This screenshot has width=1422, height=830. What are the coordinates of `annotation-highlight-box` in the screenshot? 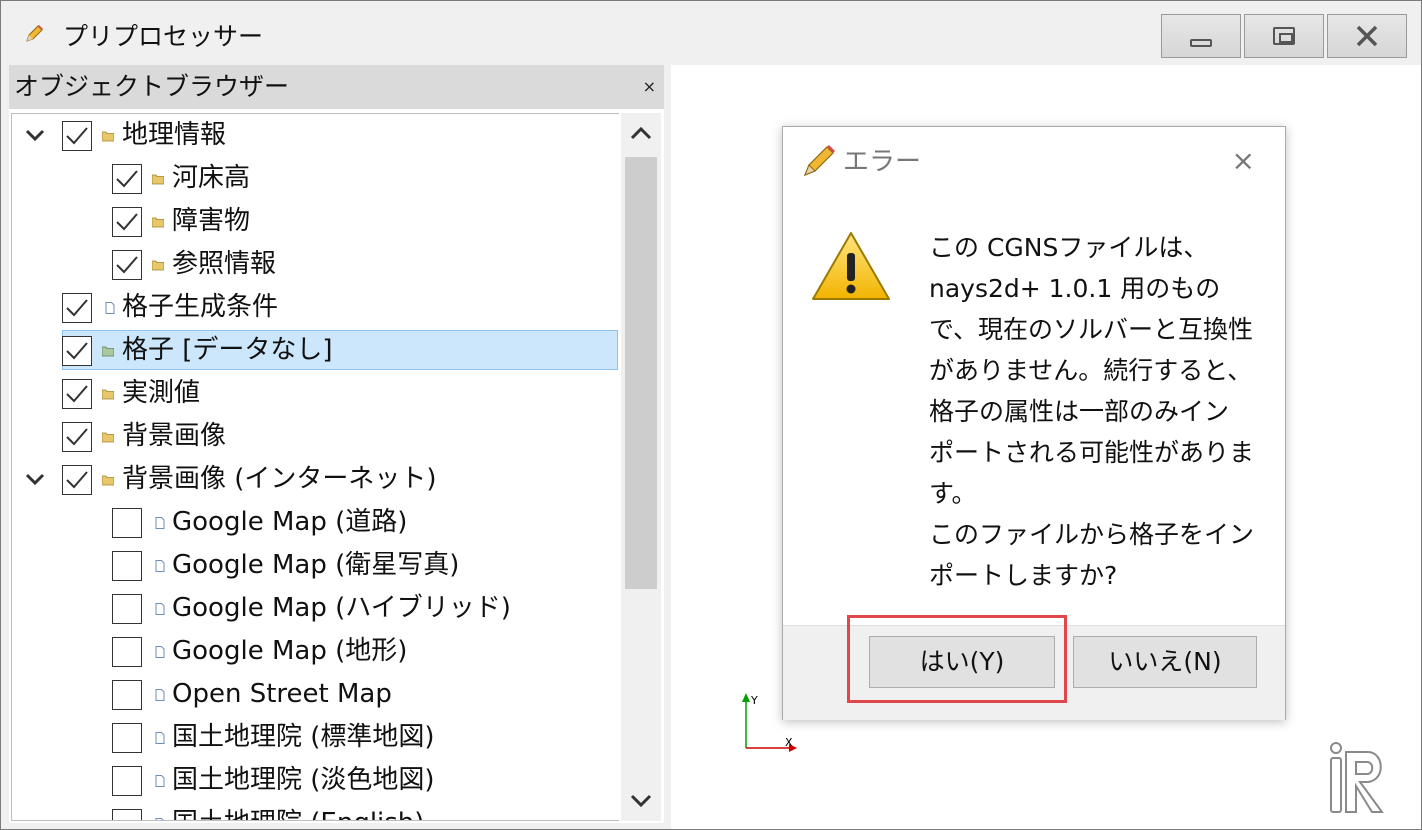 It's located at (957, 659).